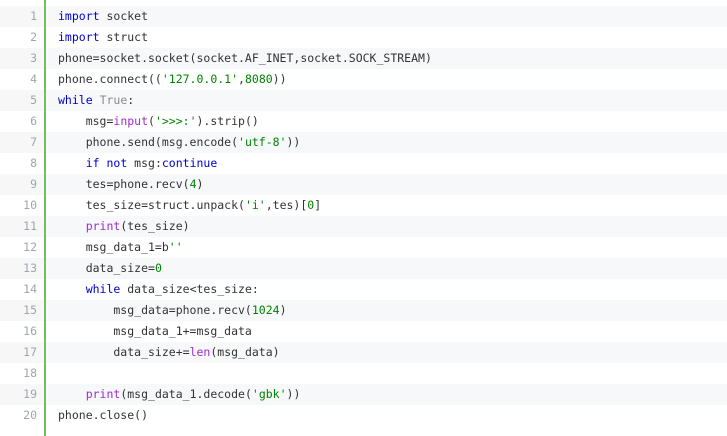  What do you see at coordinates (186, 394) in the screenshot?
I see `code-token: (msg_data_1.decode(` at bounding box center [186, 394].